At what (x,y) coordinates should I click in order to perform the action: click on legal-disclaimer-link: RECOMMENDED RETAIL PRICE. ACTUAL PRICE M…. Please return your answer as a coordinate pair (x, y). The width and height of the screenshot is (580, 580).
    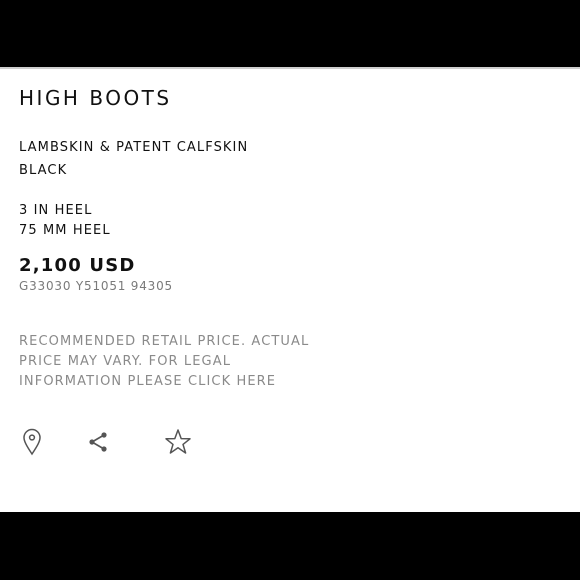
    Looking at the image, I should click on (189, 362).